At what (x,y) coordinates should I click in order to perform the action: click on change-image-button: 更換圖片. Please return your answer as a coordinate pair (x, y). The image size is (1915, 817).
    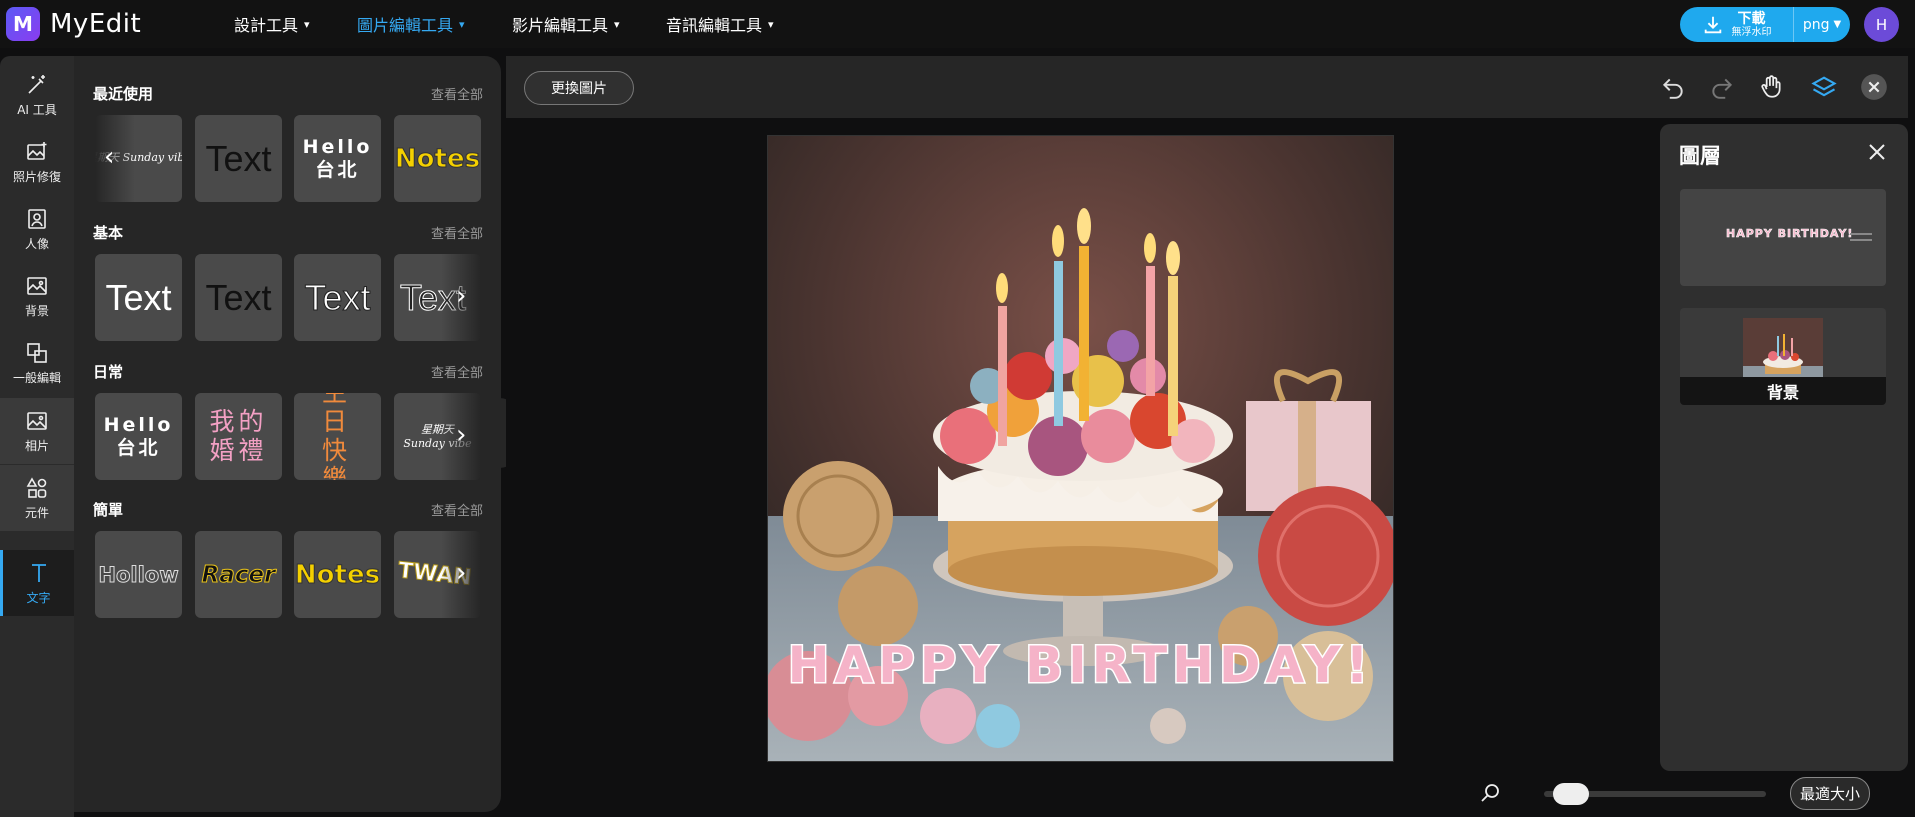
    Looking at the image, I should click on (579, 88).